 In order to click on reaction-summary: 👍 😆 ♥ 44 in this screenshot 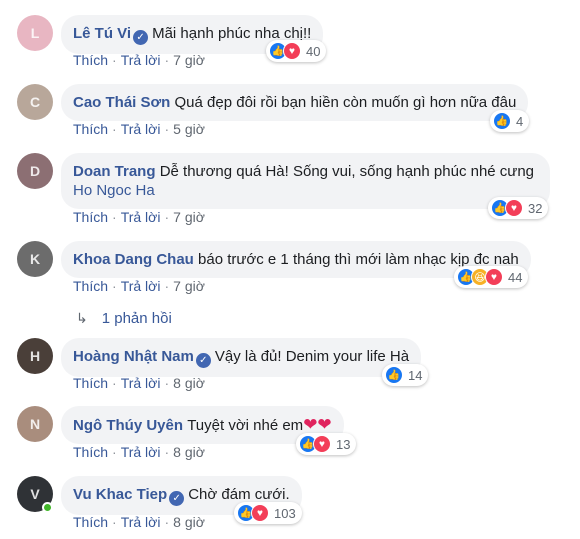, I will do `click(491, 277)`.